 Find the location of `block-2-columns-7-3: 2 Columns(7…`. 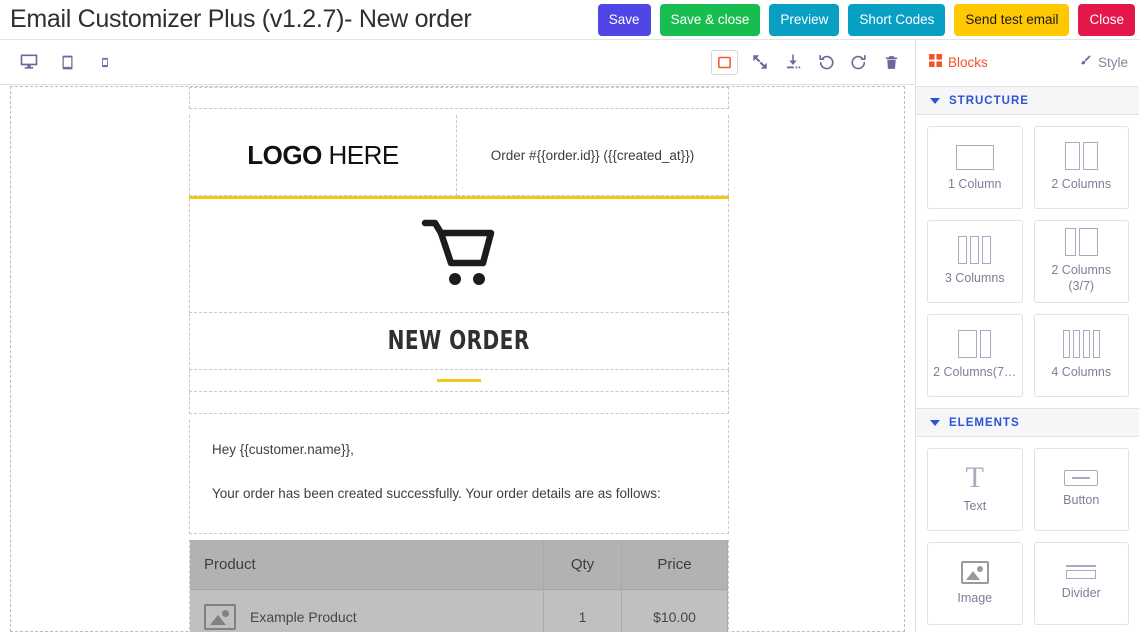

block-2-columns-7-3: 2 Columns(7… is located at coordinates (975, 355).